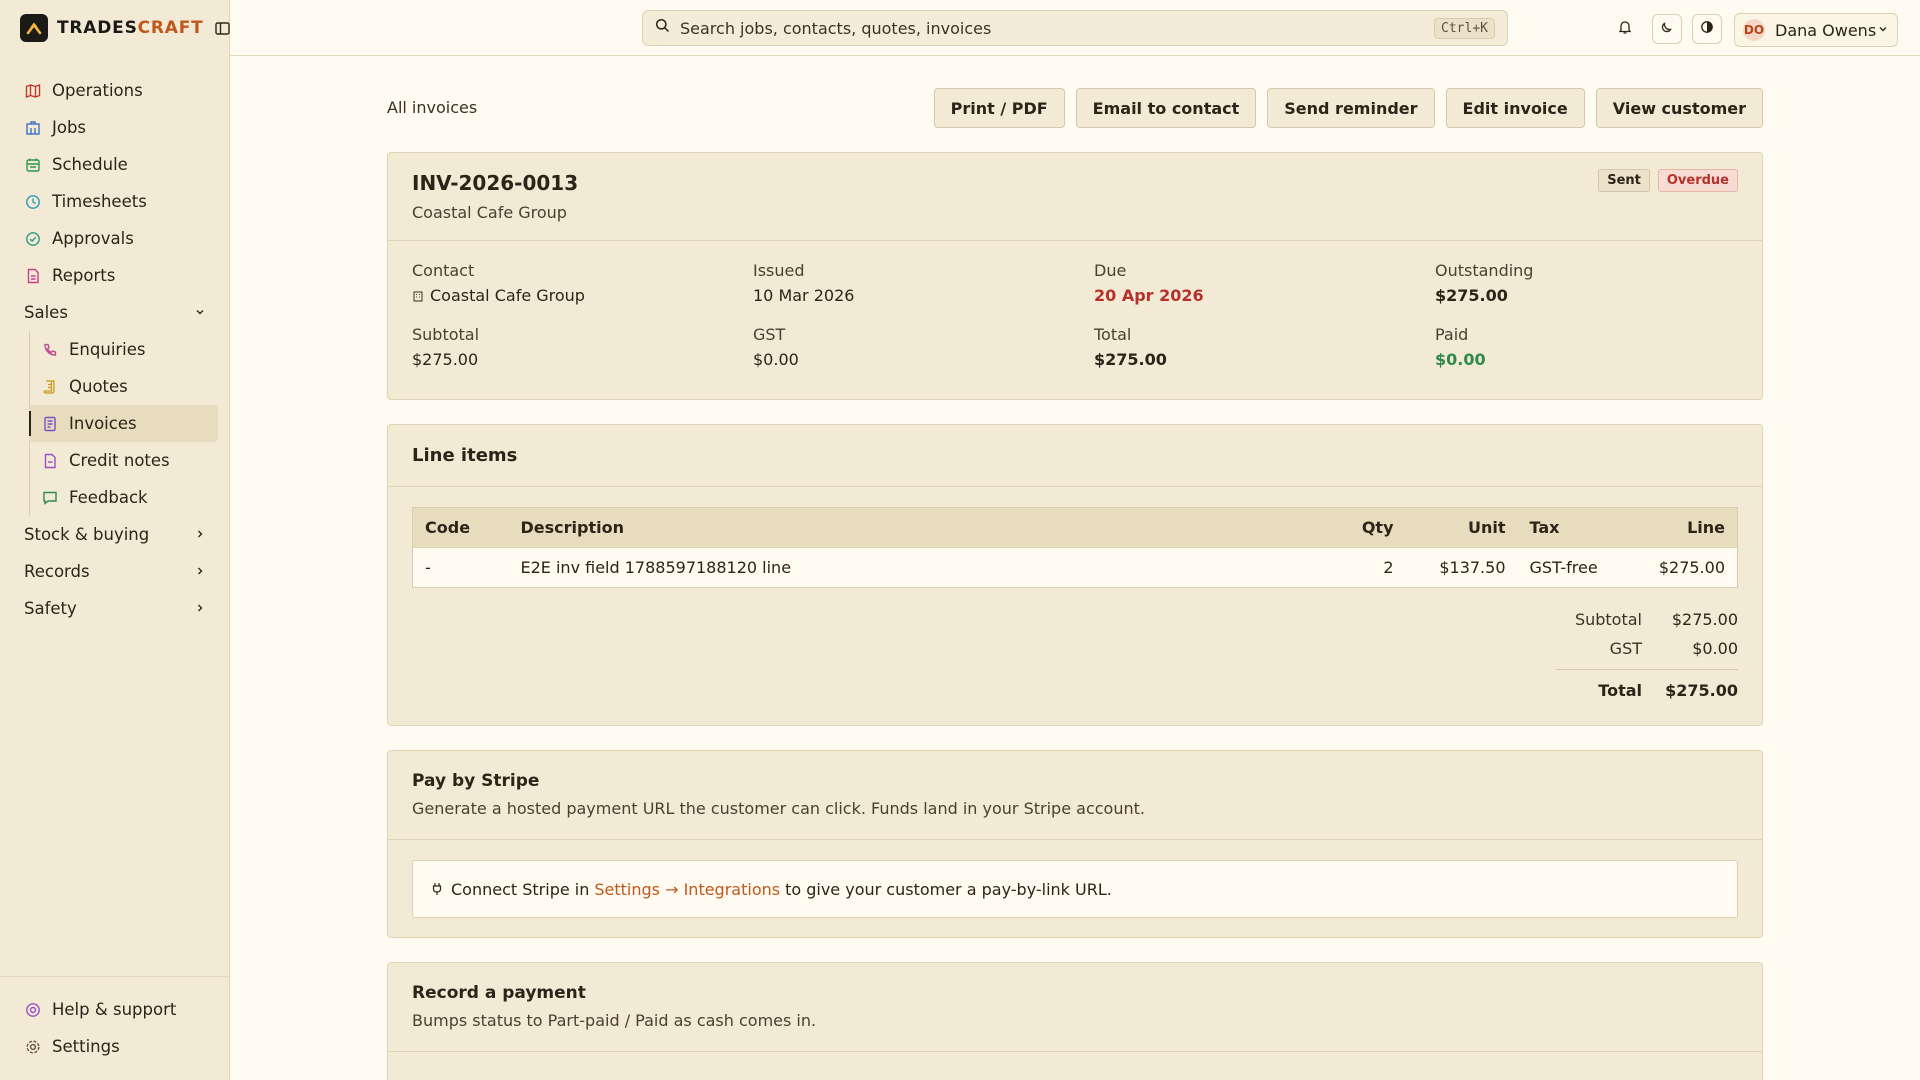 The image size is (1920, 1080). I want to click on sidebar-group-label: Sales, so click(46, 312).